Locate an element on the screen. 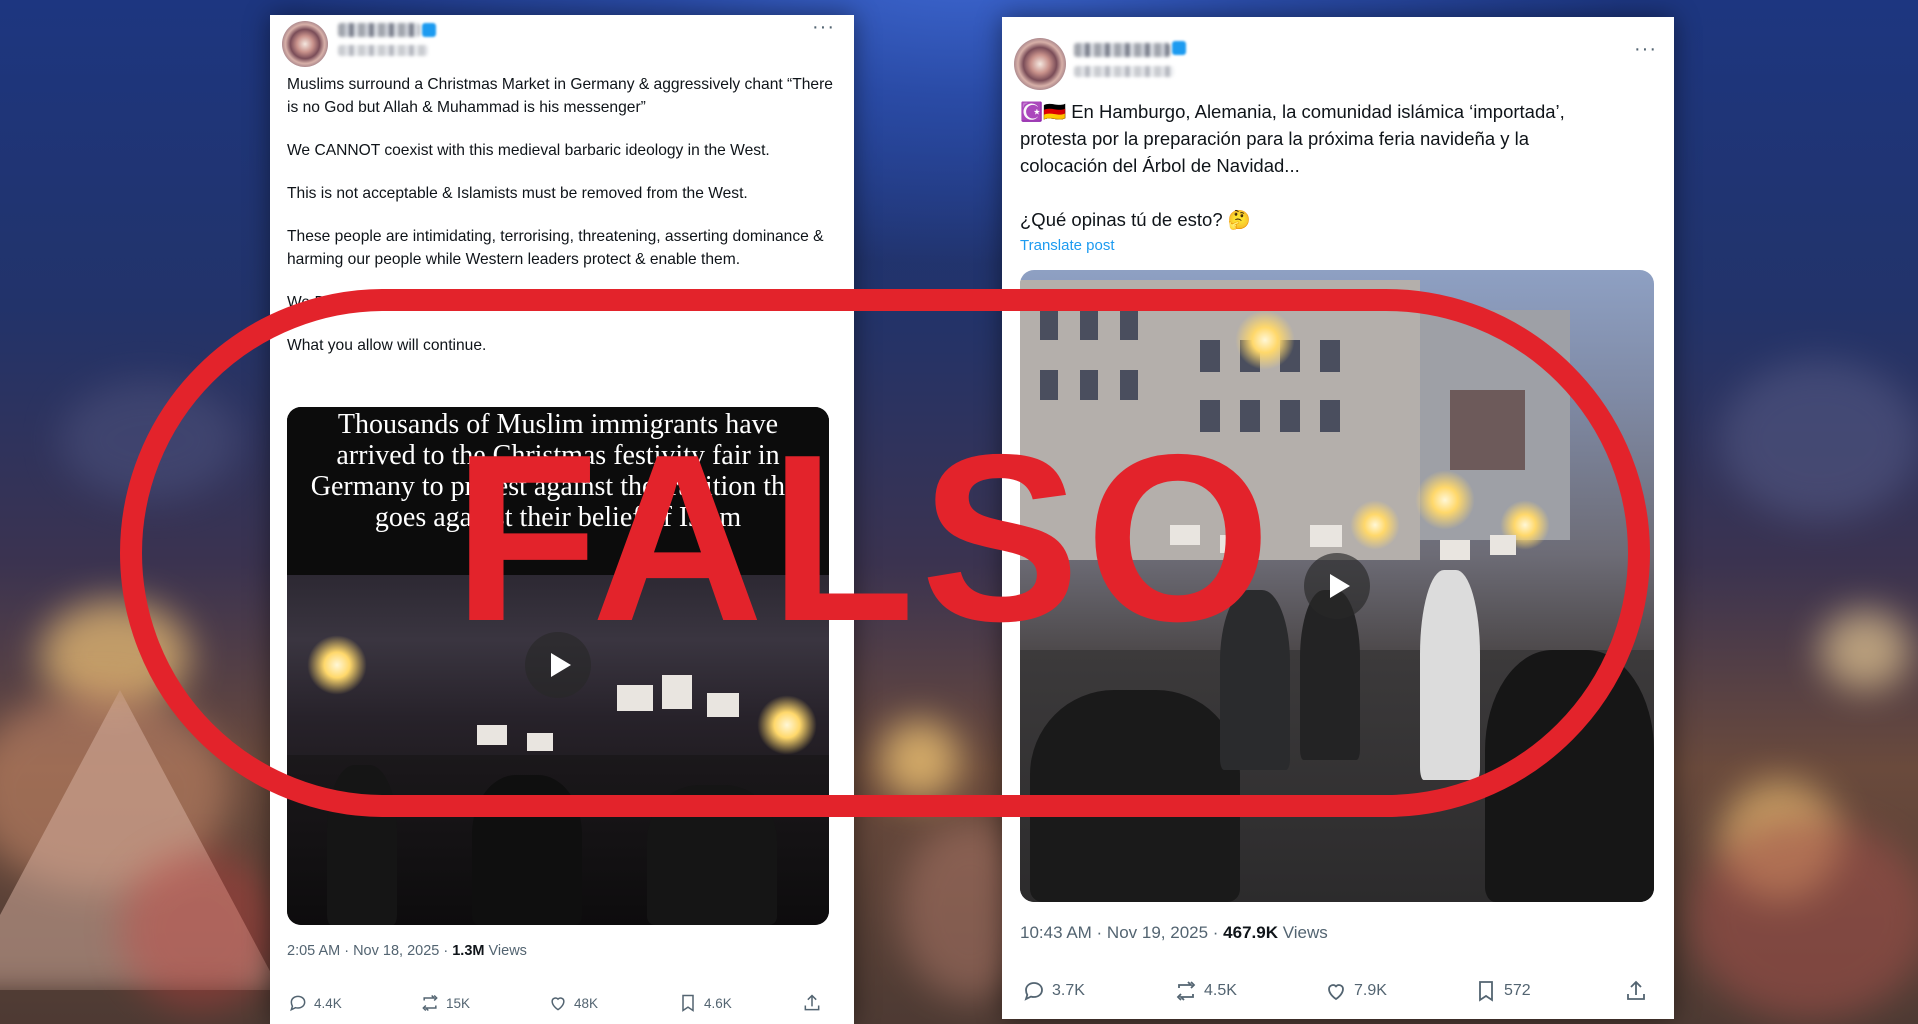  repost-button: 4.5K is located at coordinates (1205, 991).